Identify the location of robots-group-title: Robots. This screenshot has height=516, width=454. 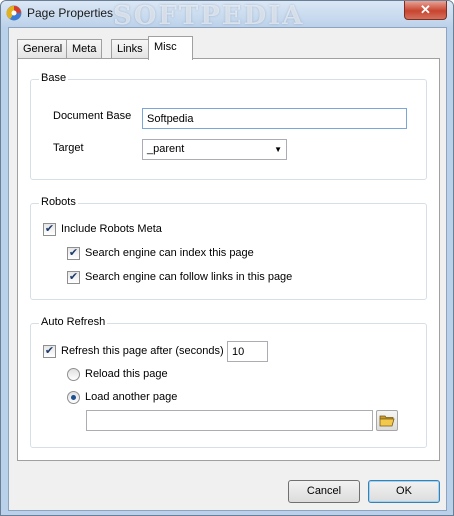
(58, 202).